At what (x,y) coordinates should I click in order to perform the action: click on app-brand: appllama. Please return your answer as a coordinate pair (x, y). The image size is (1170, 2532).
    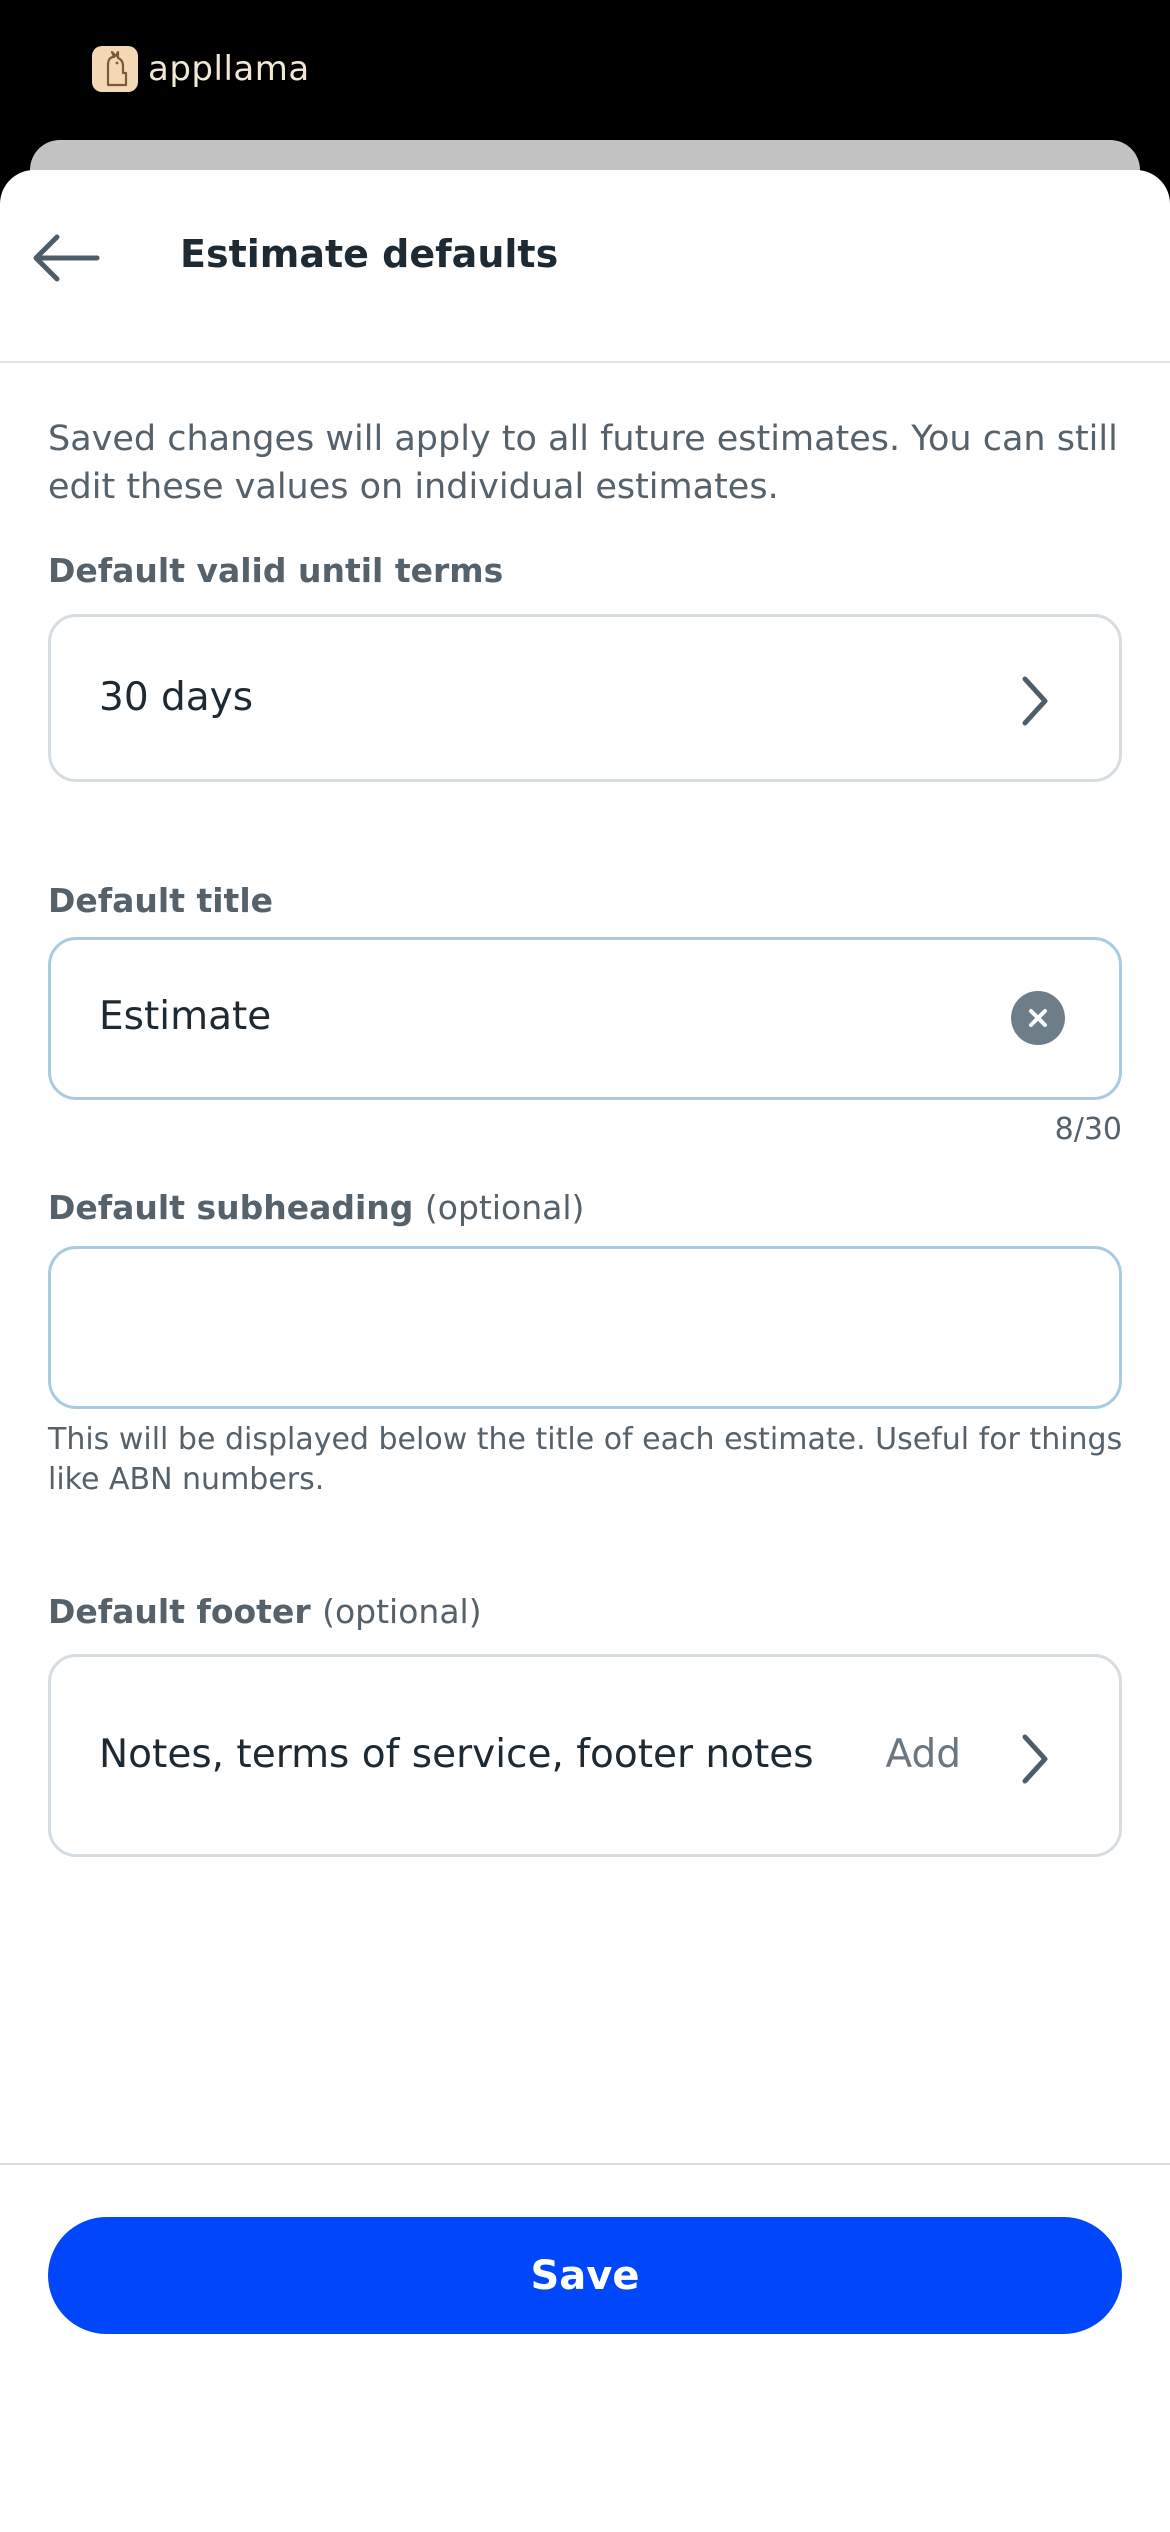
    Looking at the image, I should click on (201, 69).